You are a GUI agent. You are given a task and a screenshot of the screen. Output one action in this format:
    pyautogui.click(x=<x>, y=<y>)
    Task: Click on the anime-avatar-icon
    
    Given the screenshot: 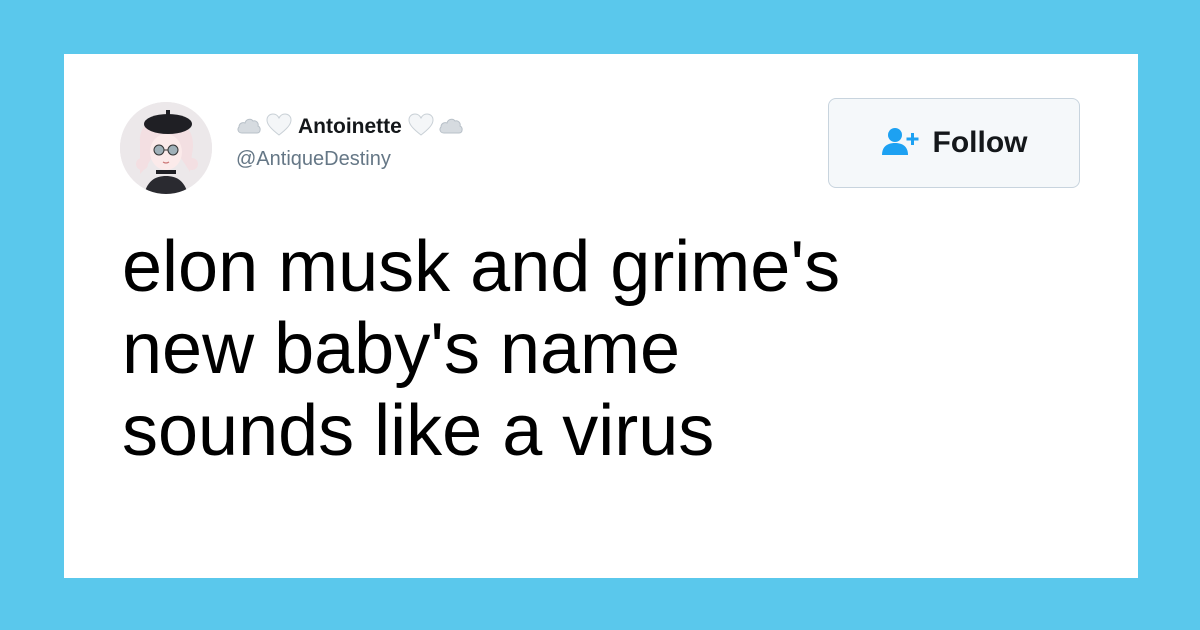 What is the action you would take?
    pyautogui.click(x=166, y=148)
    